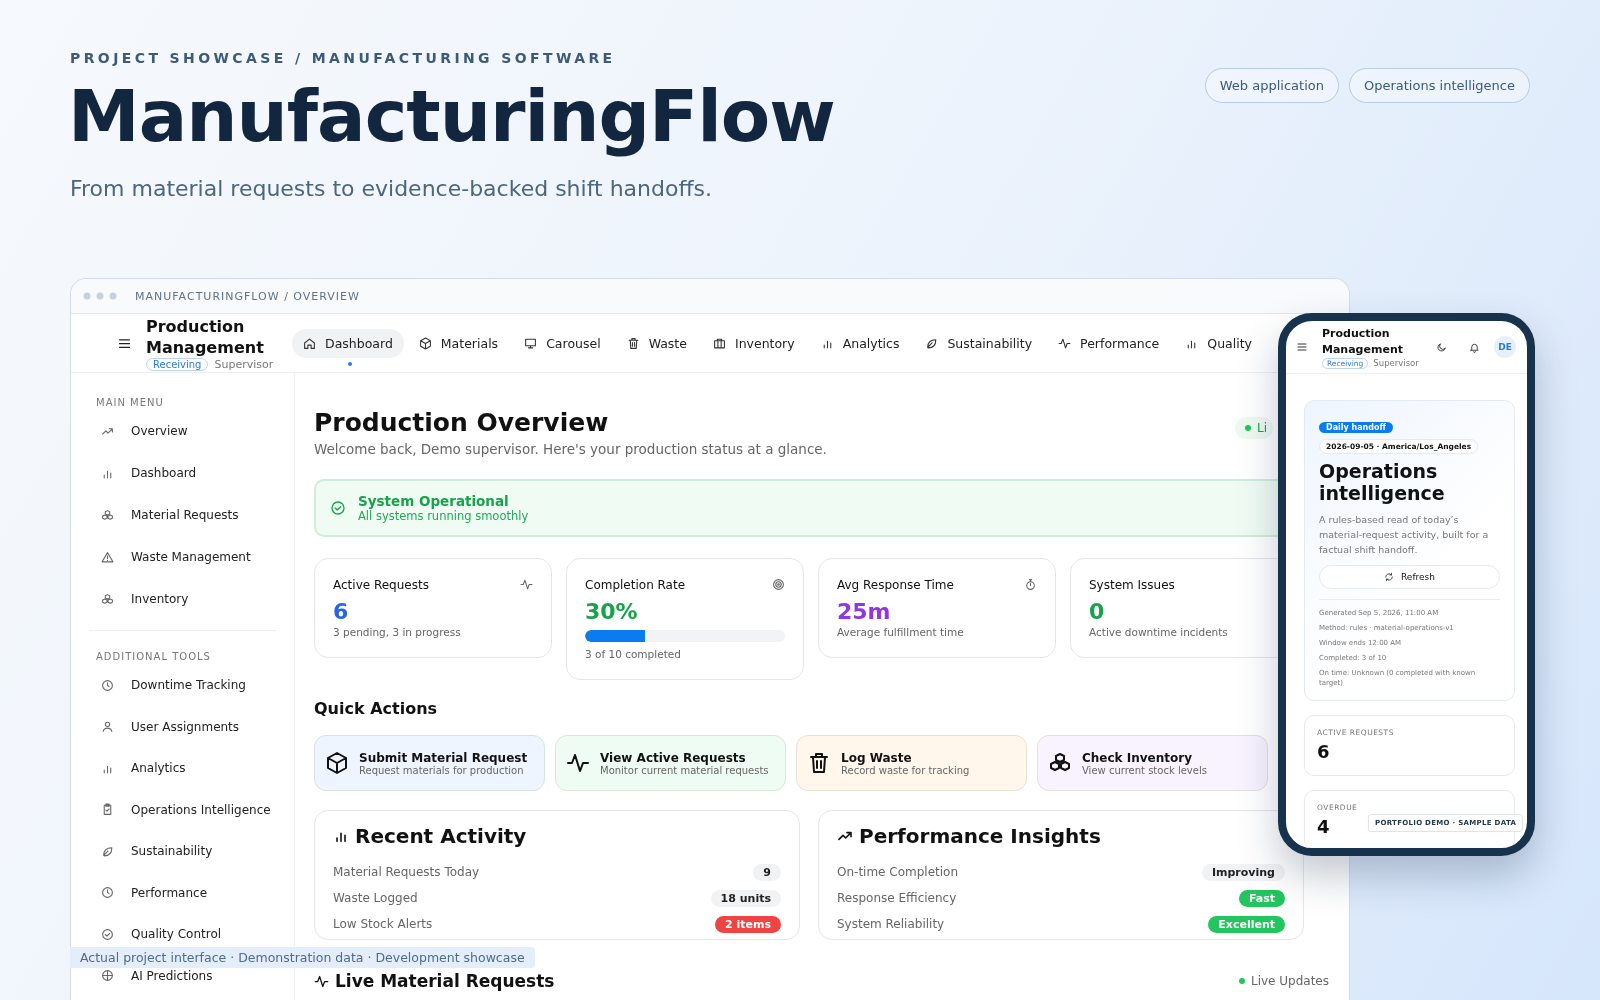 Image resolution: width=1600 pixels, height=1000 pixels. Describe the element at coordinates (891, 924) in the screenshot. I see `metric-label: System Reliability` at that location.